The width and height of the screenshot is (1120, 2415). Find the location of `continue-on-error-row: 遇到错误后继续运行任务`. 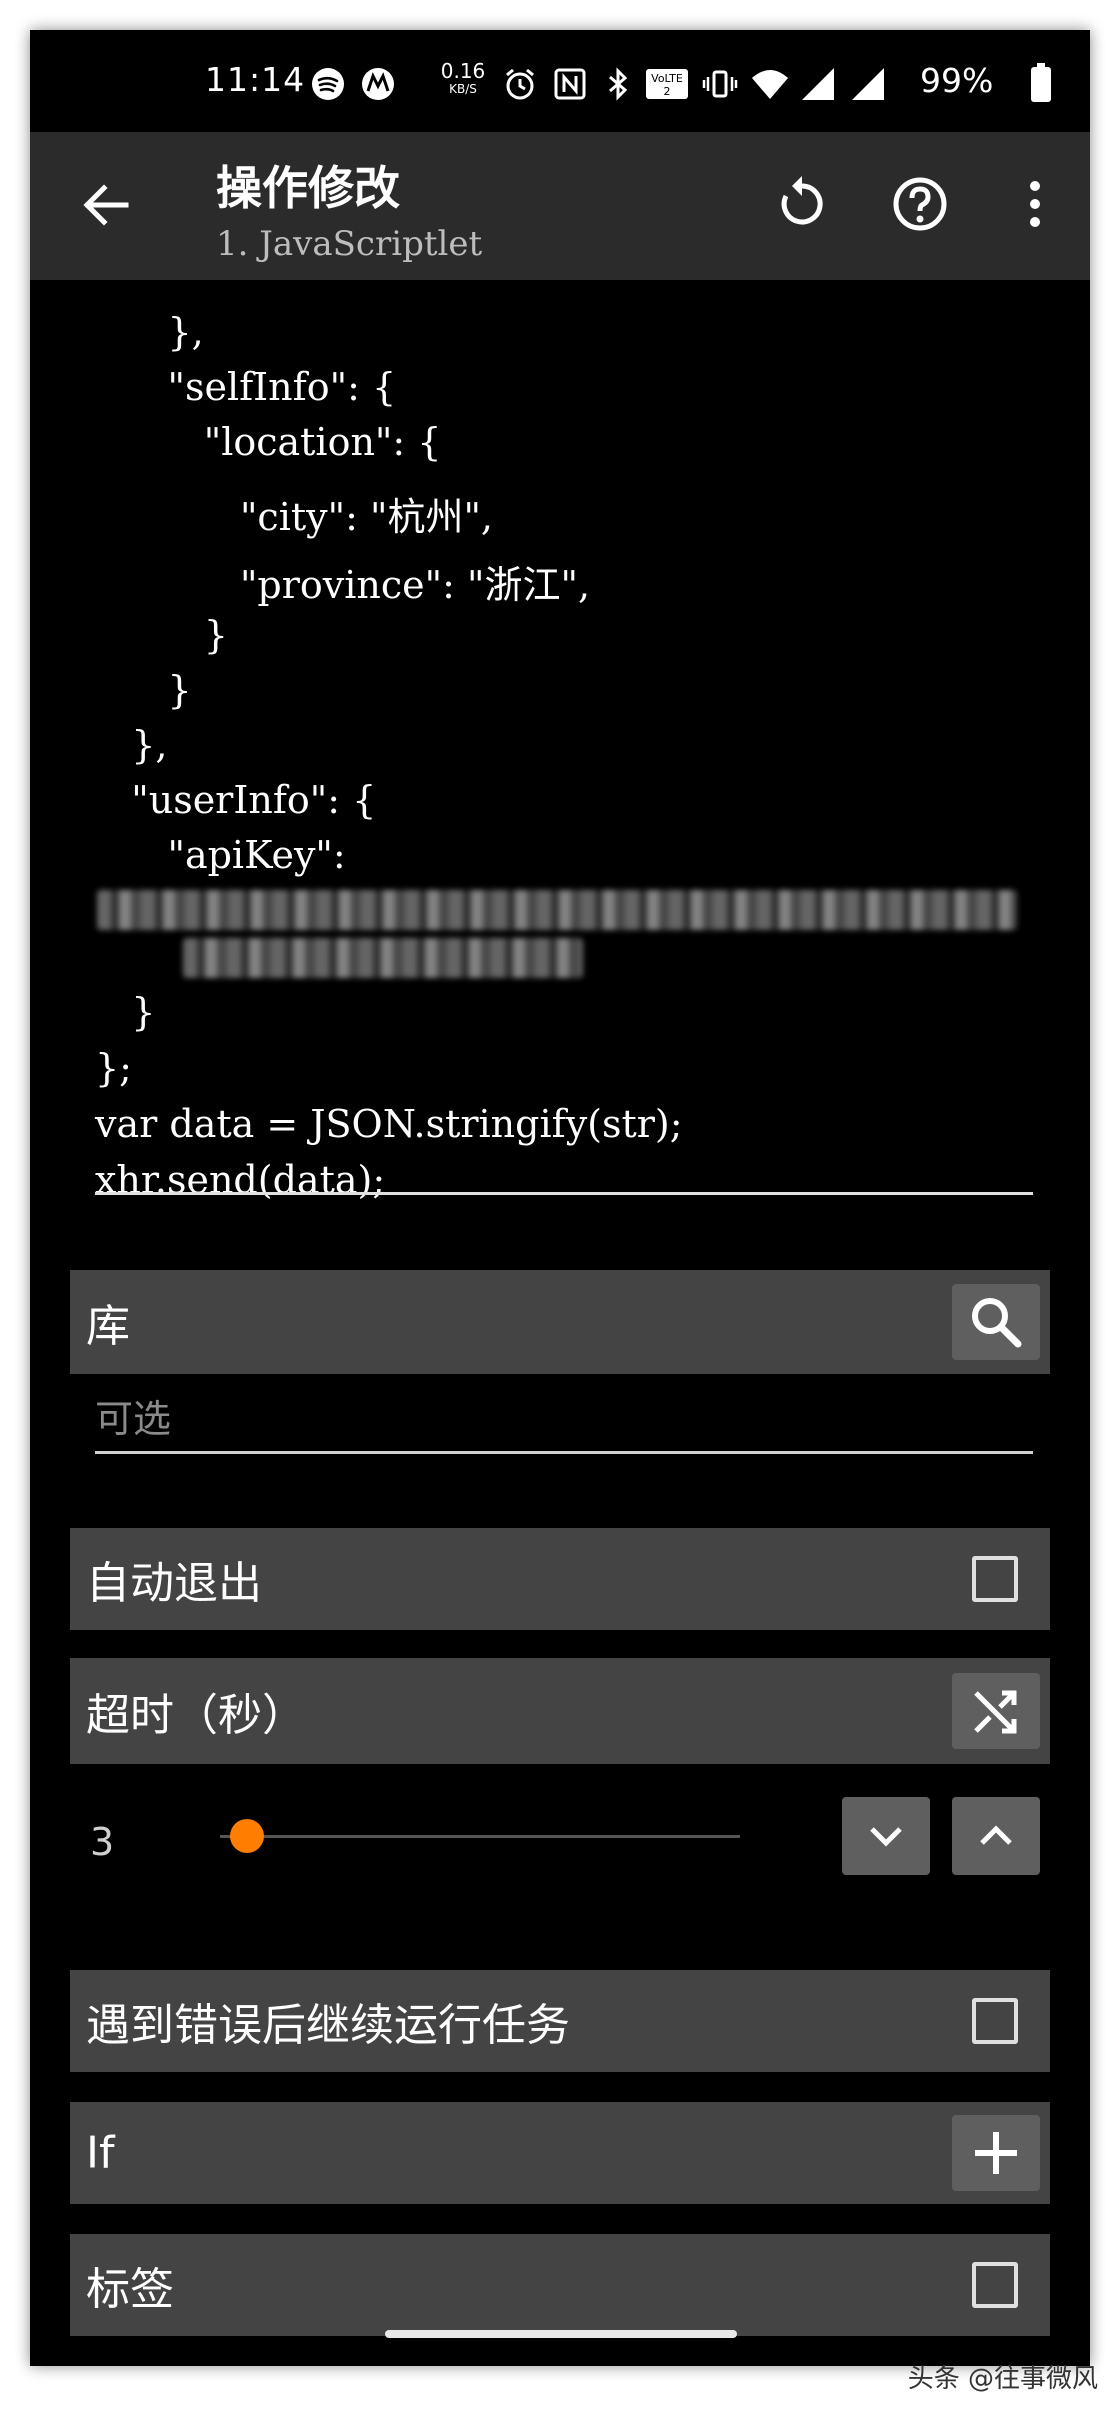

continue-on-error-row: 遇到错误后继续运行任务 is located at coordinates (560, 2021).